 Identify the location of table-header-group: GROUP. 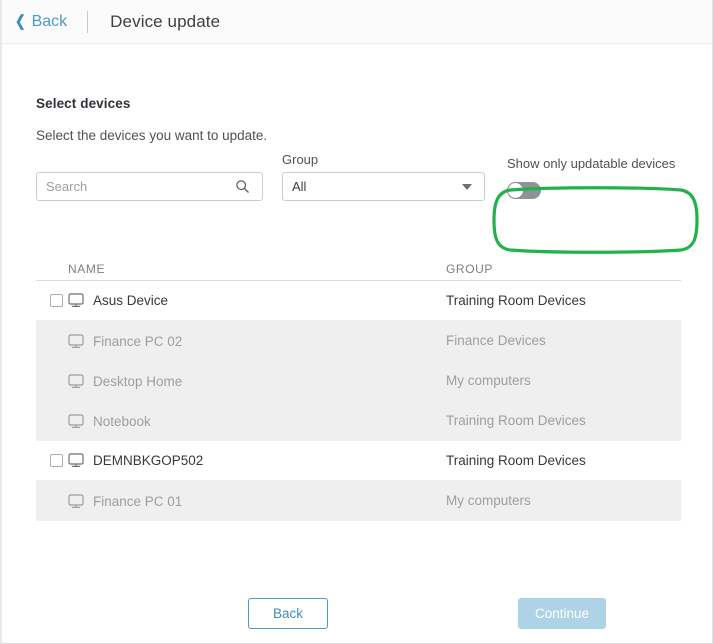
(470, 269).